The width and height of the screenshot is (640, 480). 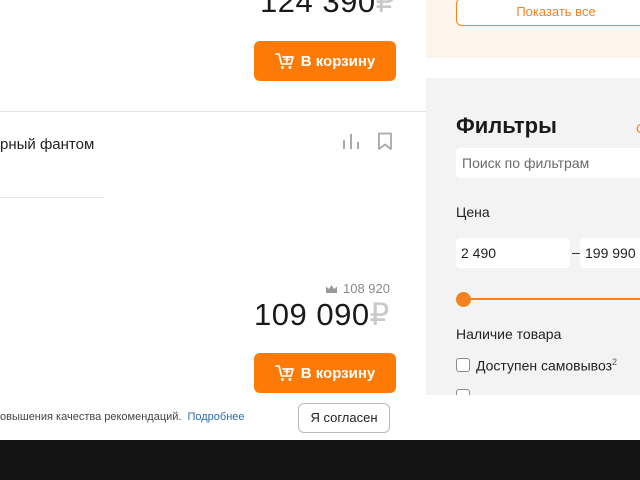 I want to click on bookmark-icon, so click(x=385, y=141).